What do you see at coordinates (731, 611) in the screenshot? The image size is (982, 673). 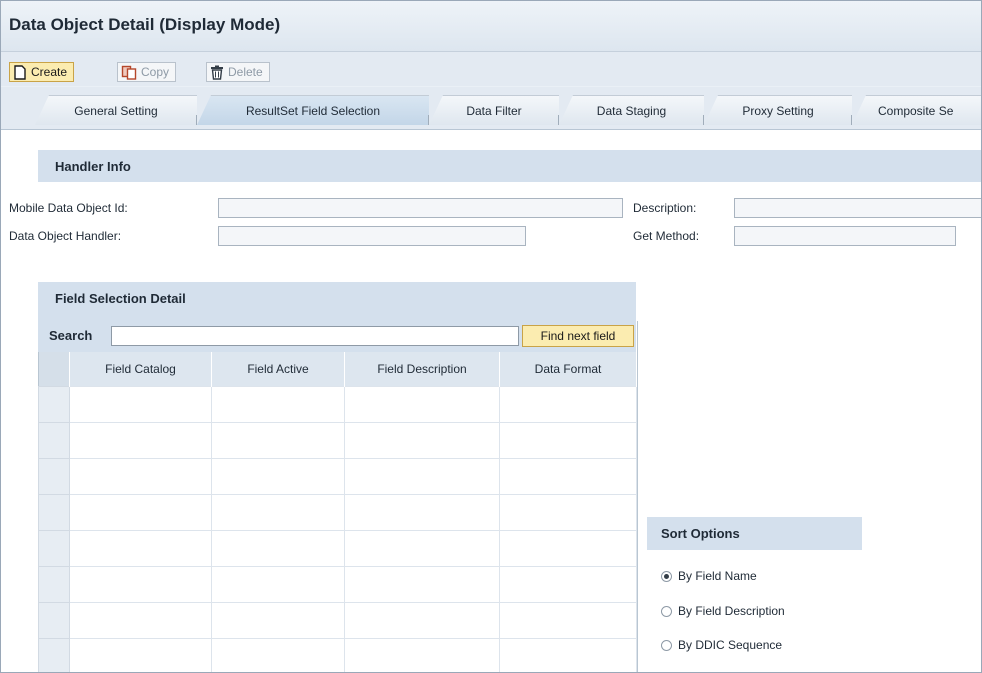 I see `sort-option-label: By Field Description` at bounding box center [731, 611].